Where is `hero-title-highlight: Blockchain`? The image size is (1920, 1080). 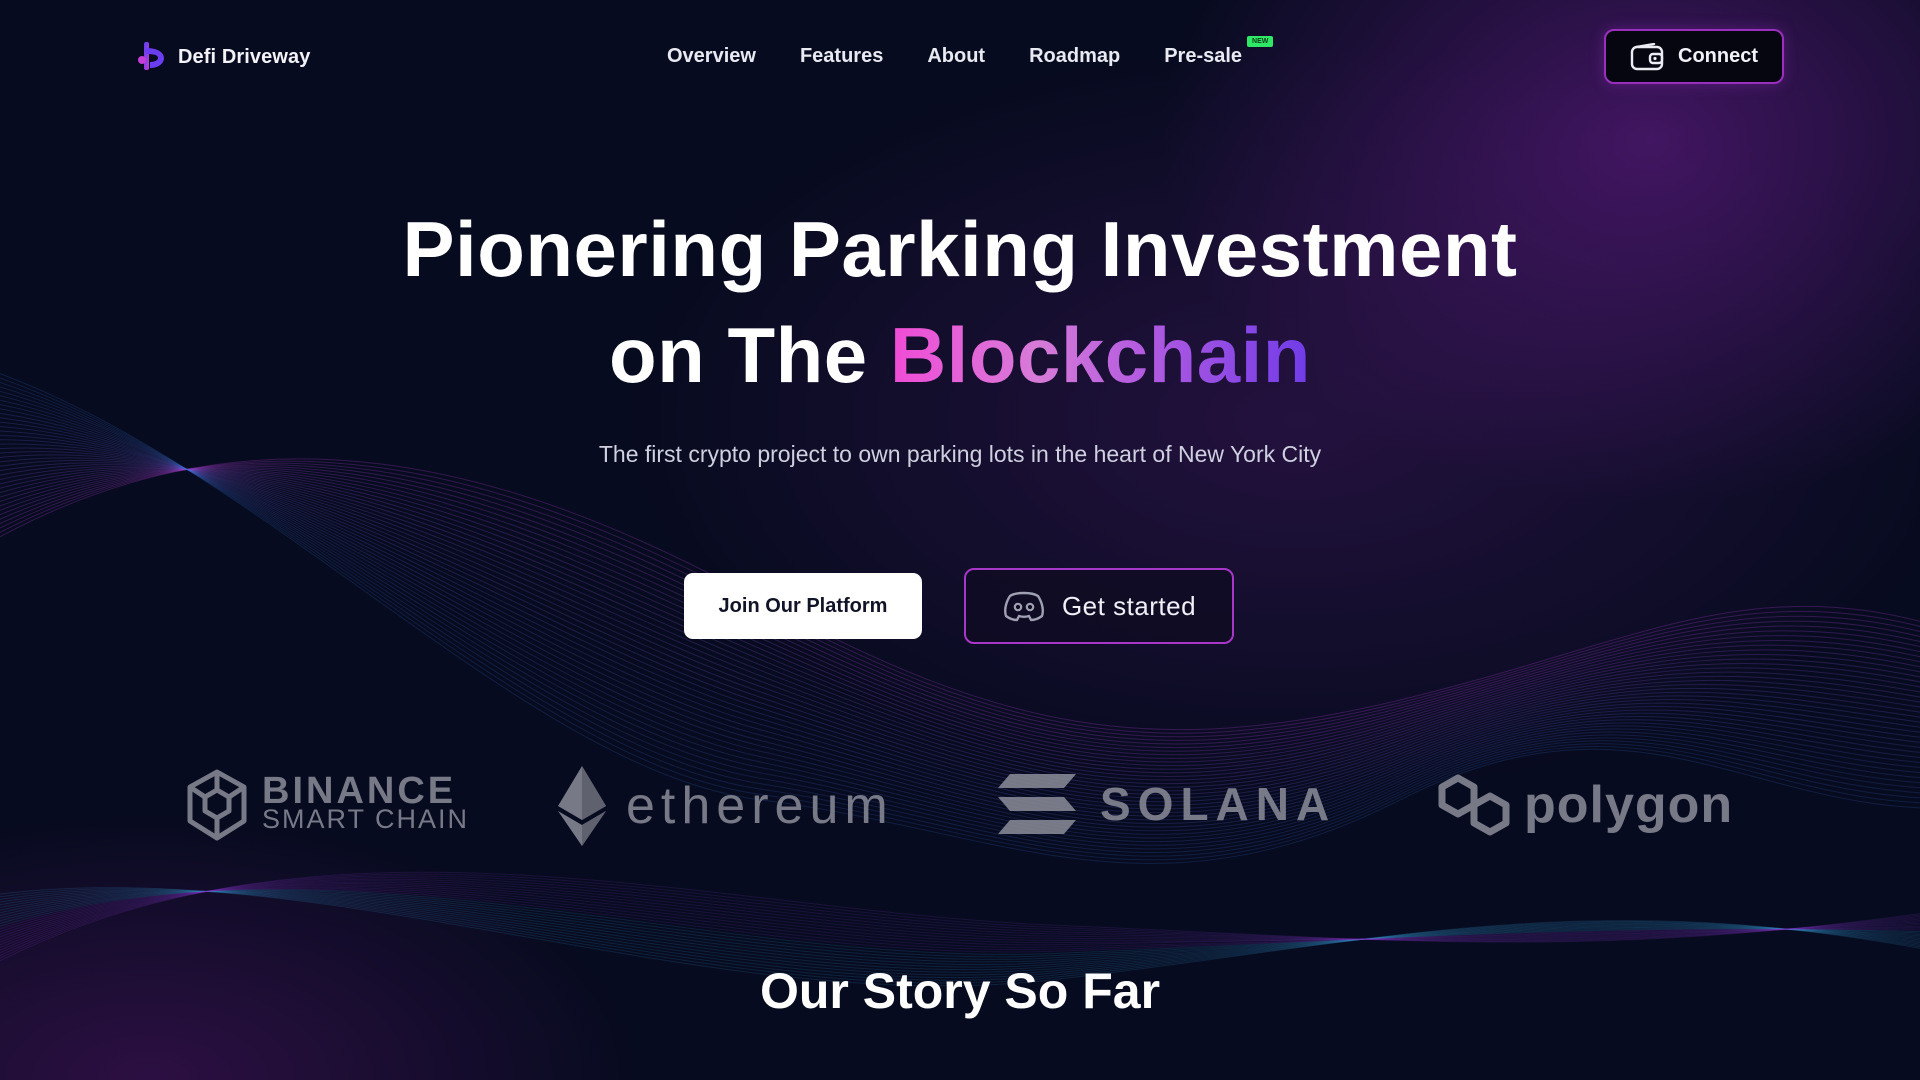 hero-title-highlight: Blockchain is located at coordinates (1100, 355).